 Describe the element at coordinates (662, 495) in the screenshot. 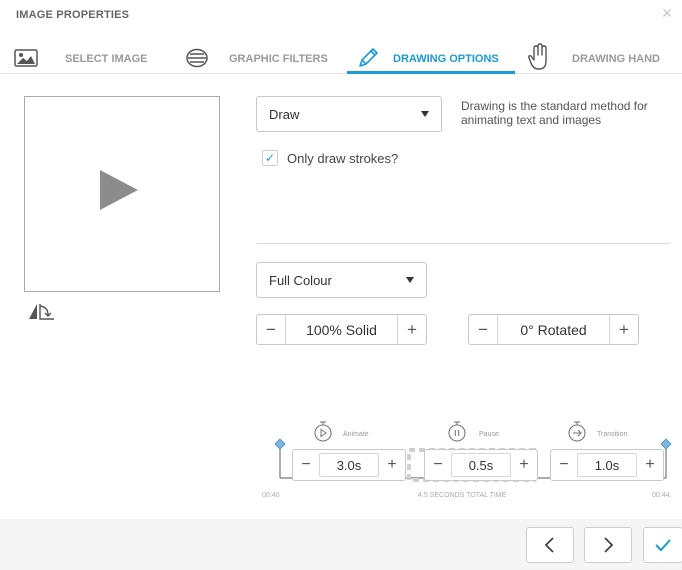

I see `timeline-end-time: 00:44.` at that location.